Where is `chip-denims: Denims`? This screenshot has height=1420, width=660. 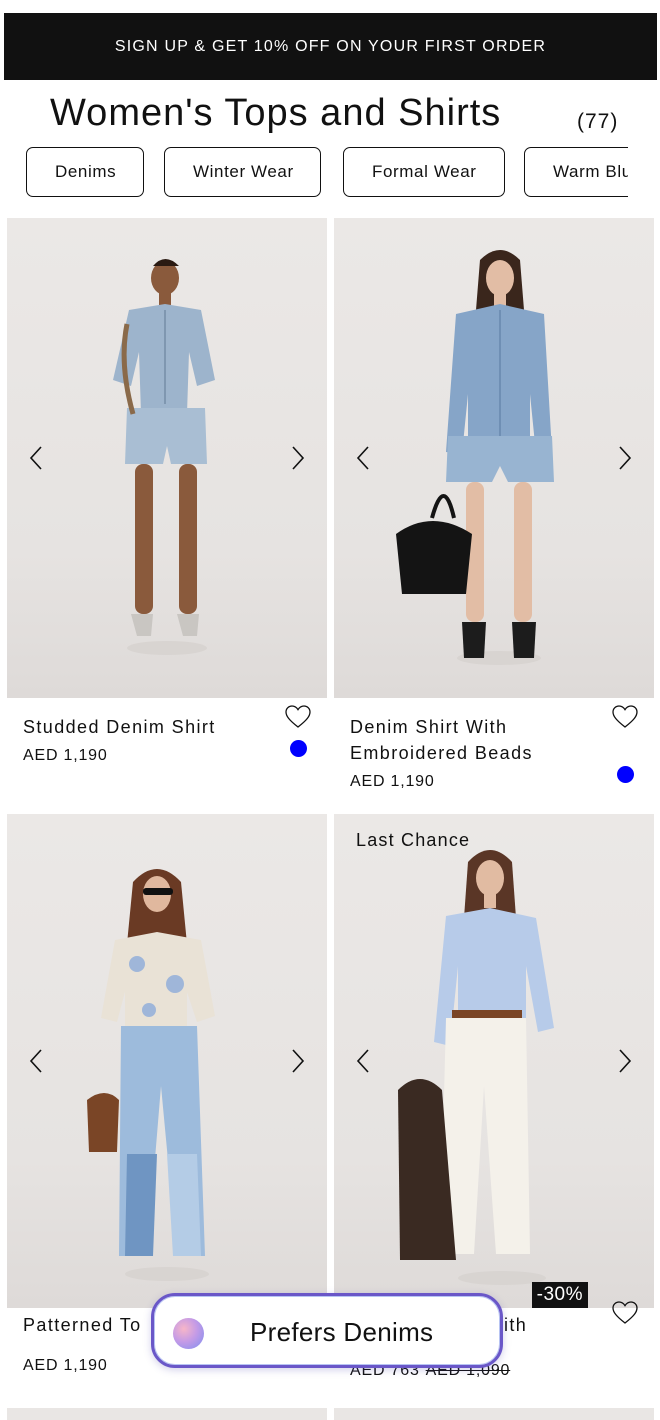 chip-denims: Denims is located at coordinates (85, 172).